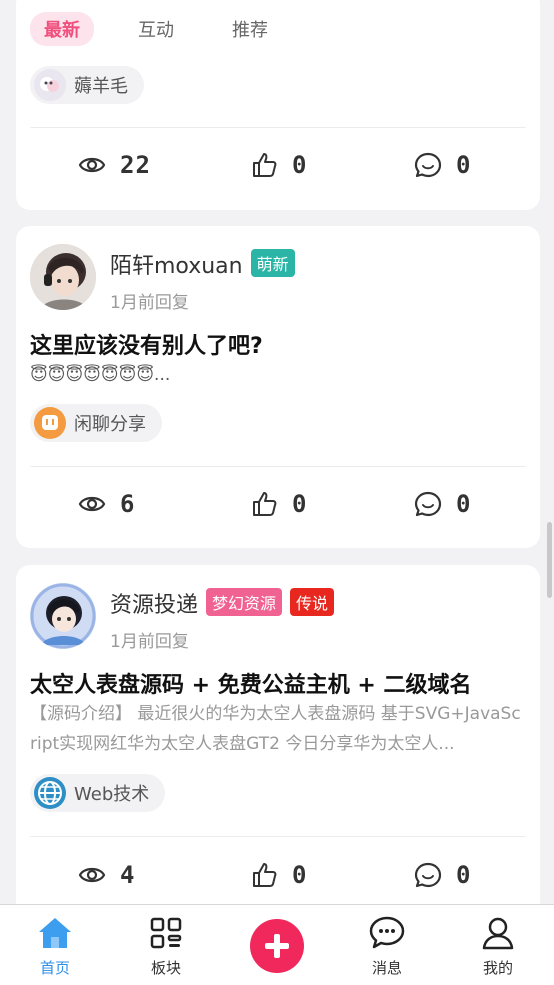 Image resolution: width=554 pixels, height=985 pixels. I want to click on post-stats: 22 0 0, so click(278, 165).